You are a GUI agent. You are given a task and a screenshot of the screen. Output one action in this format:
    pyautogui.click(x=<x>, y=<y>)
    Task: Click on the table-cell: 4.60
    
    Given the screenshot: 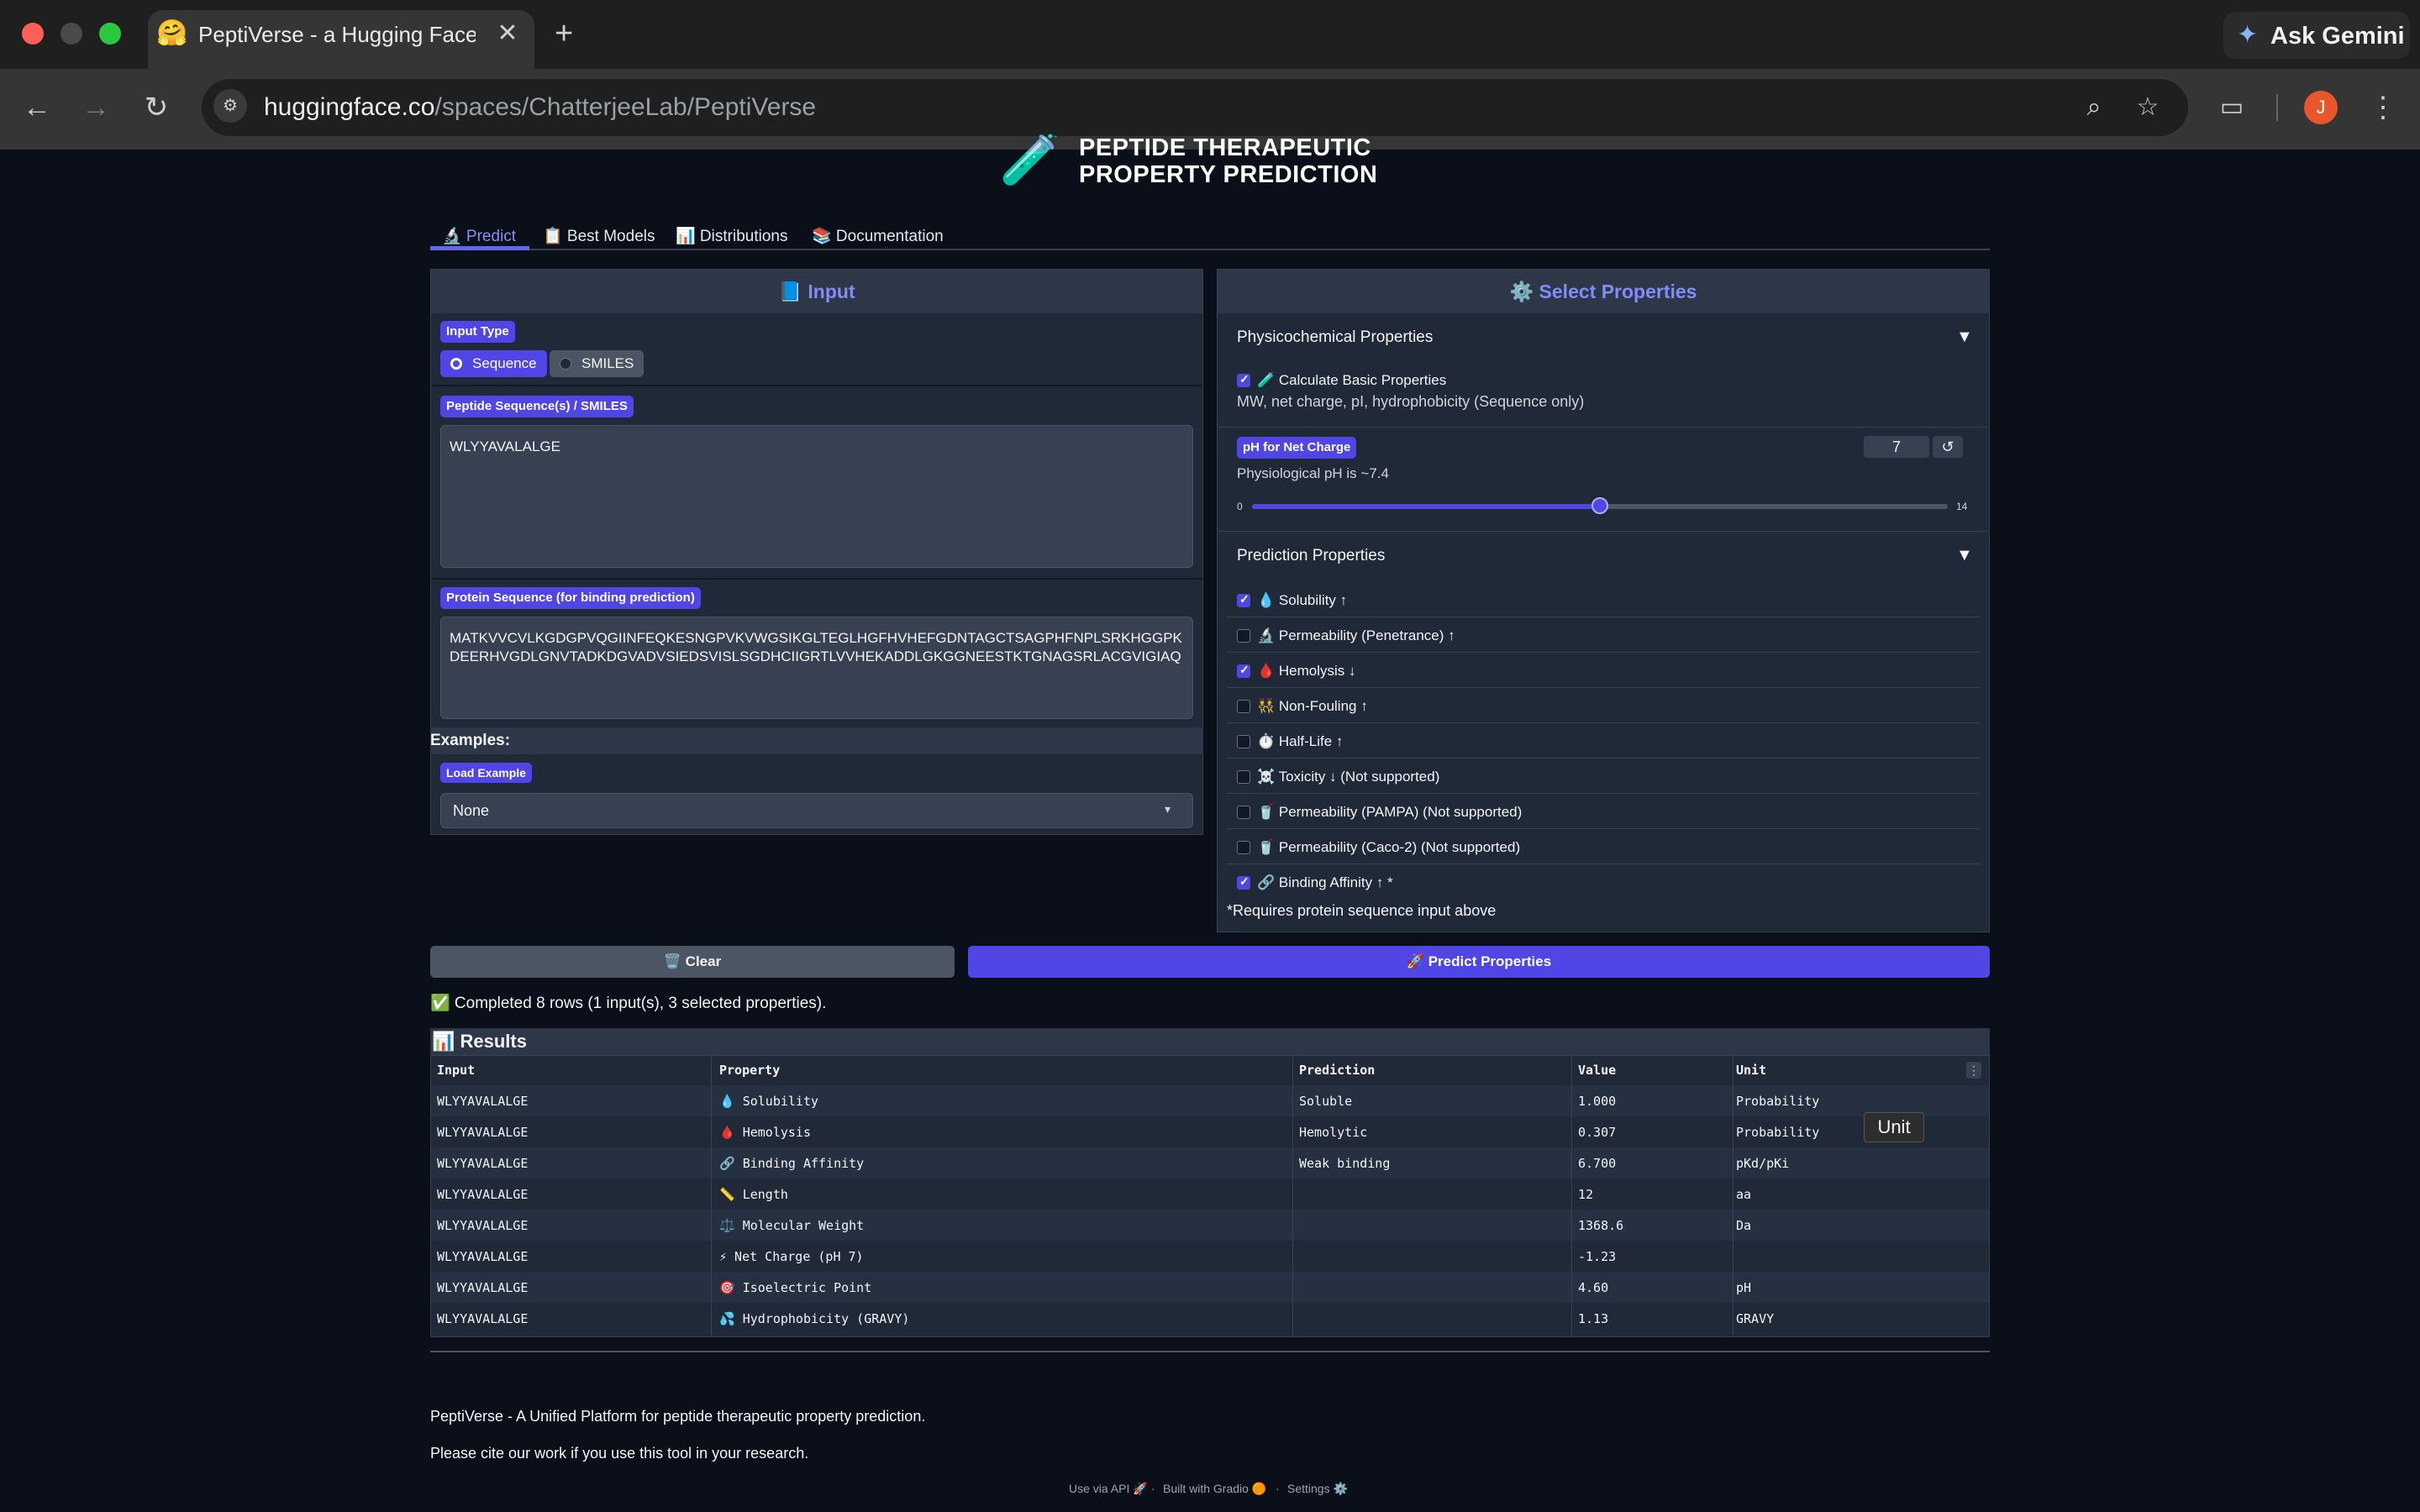 What is the action you would take?
    pyautogui.click(x=1593, y=1287)
    